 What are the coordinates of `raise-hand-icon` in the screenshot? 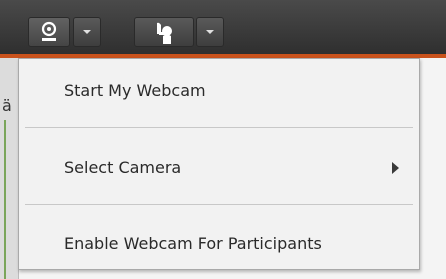 It's located at (164, 33).